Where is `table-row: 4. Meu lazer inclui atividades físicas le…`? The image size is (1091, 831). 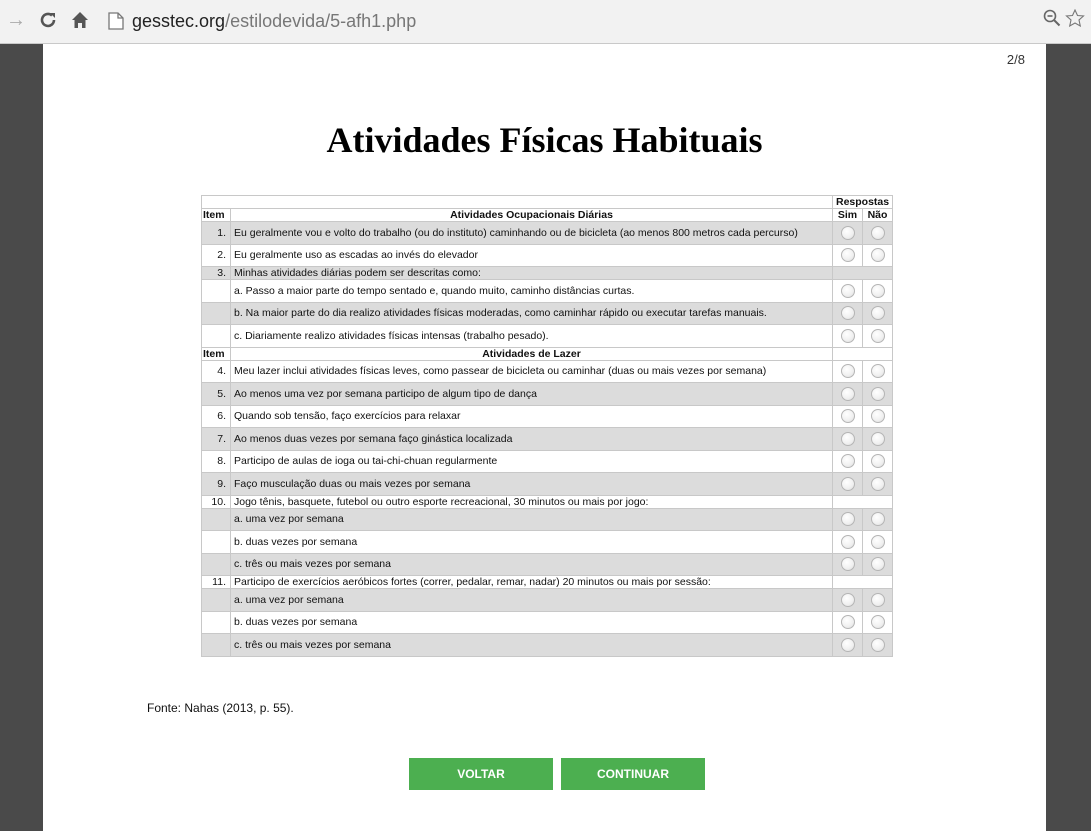 table-row: 4. Meu lazer inclui atividades físicas le… is located at coordinates (547, 371).